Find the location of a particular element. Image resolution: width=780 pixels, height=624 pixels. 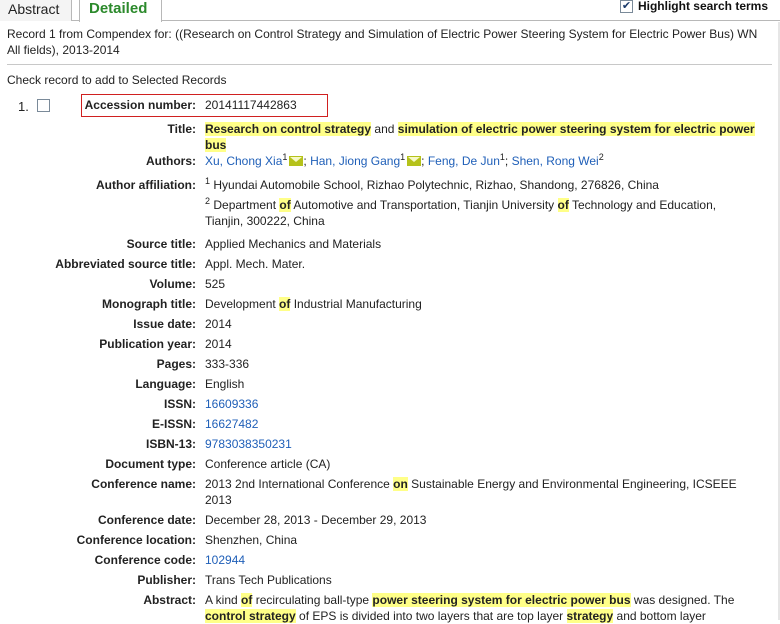

abbrev-label: Abbreviated source title: is located at coordinates (125, 264).